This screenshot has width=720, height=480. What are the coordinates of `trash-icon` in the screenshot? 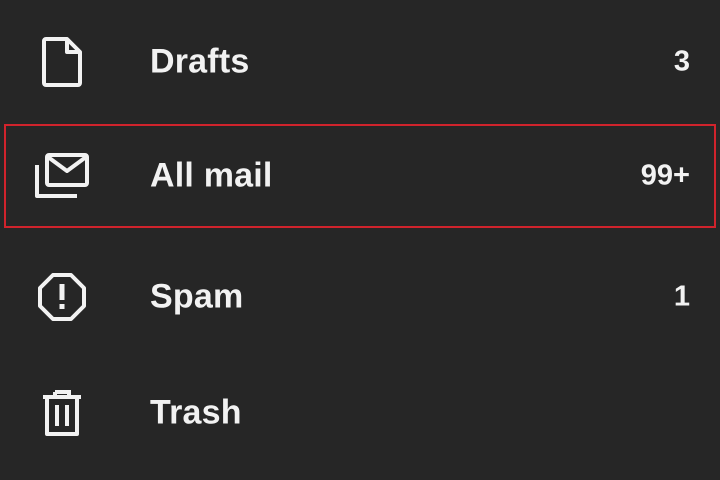 It's located at (62, 413).